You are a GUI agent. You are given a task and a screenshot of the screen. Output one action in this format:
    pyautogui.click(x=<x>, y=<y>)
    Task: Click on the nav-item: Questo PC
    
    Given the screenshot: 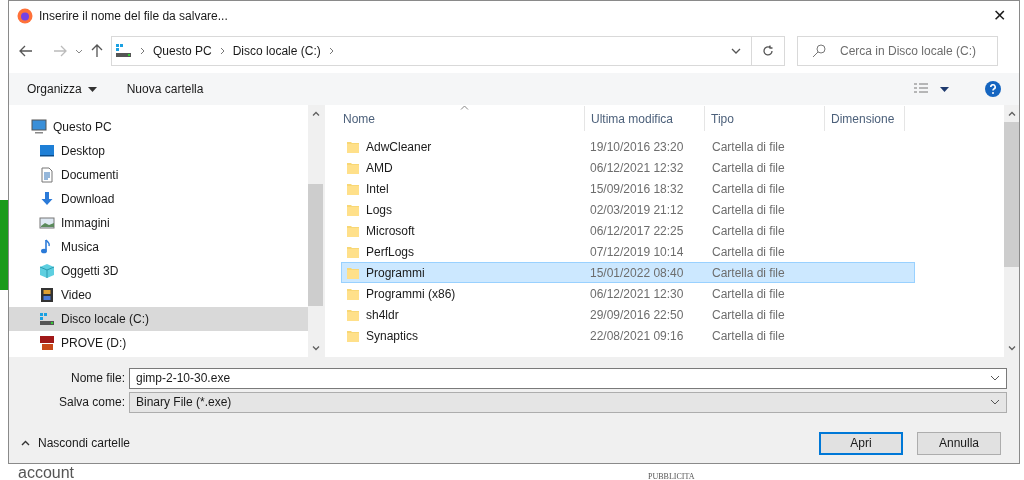 What is the action you would take?
    pyautogui.click(x=158, y=127)
    